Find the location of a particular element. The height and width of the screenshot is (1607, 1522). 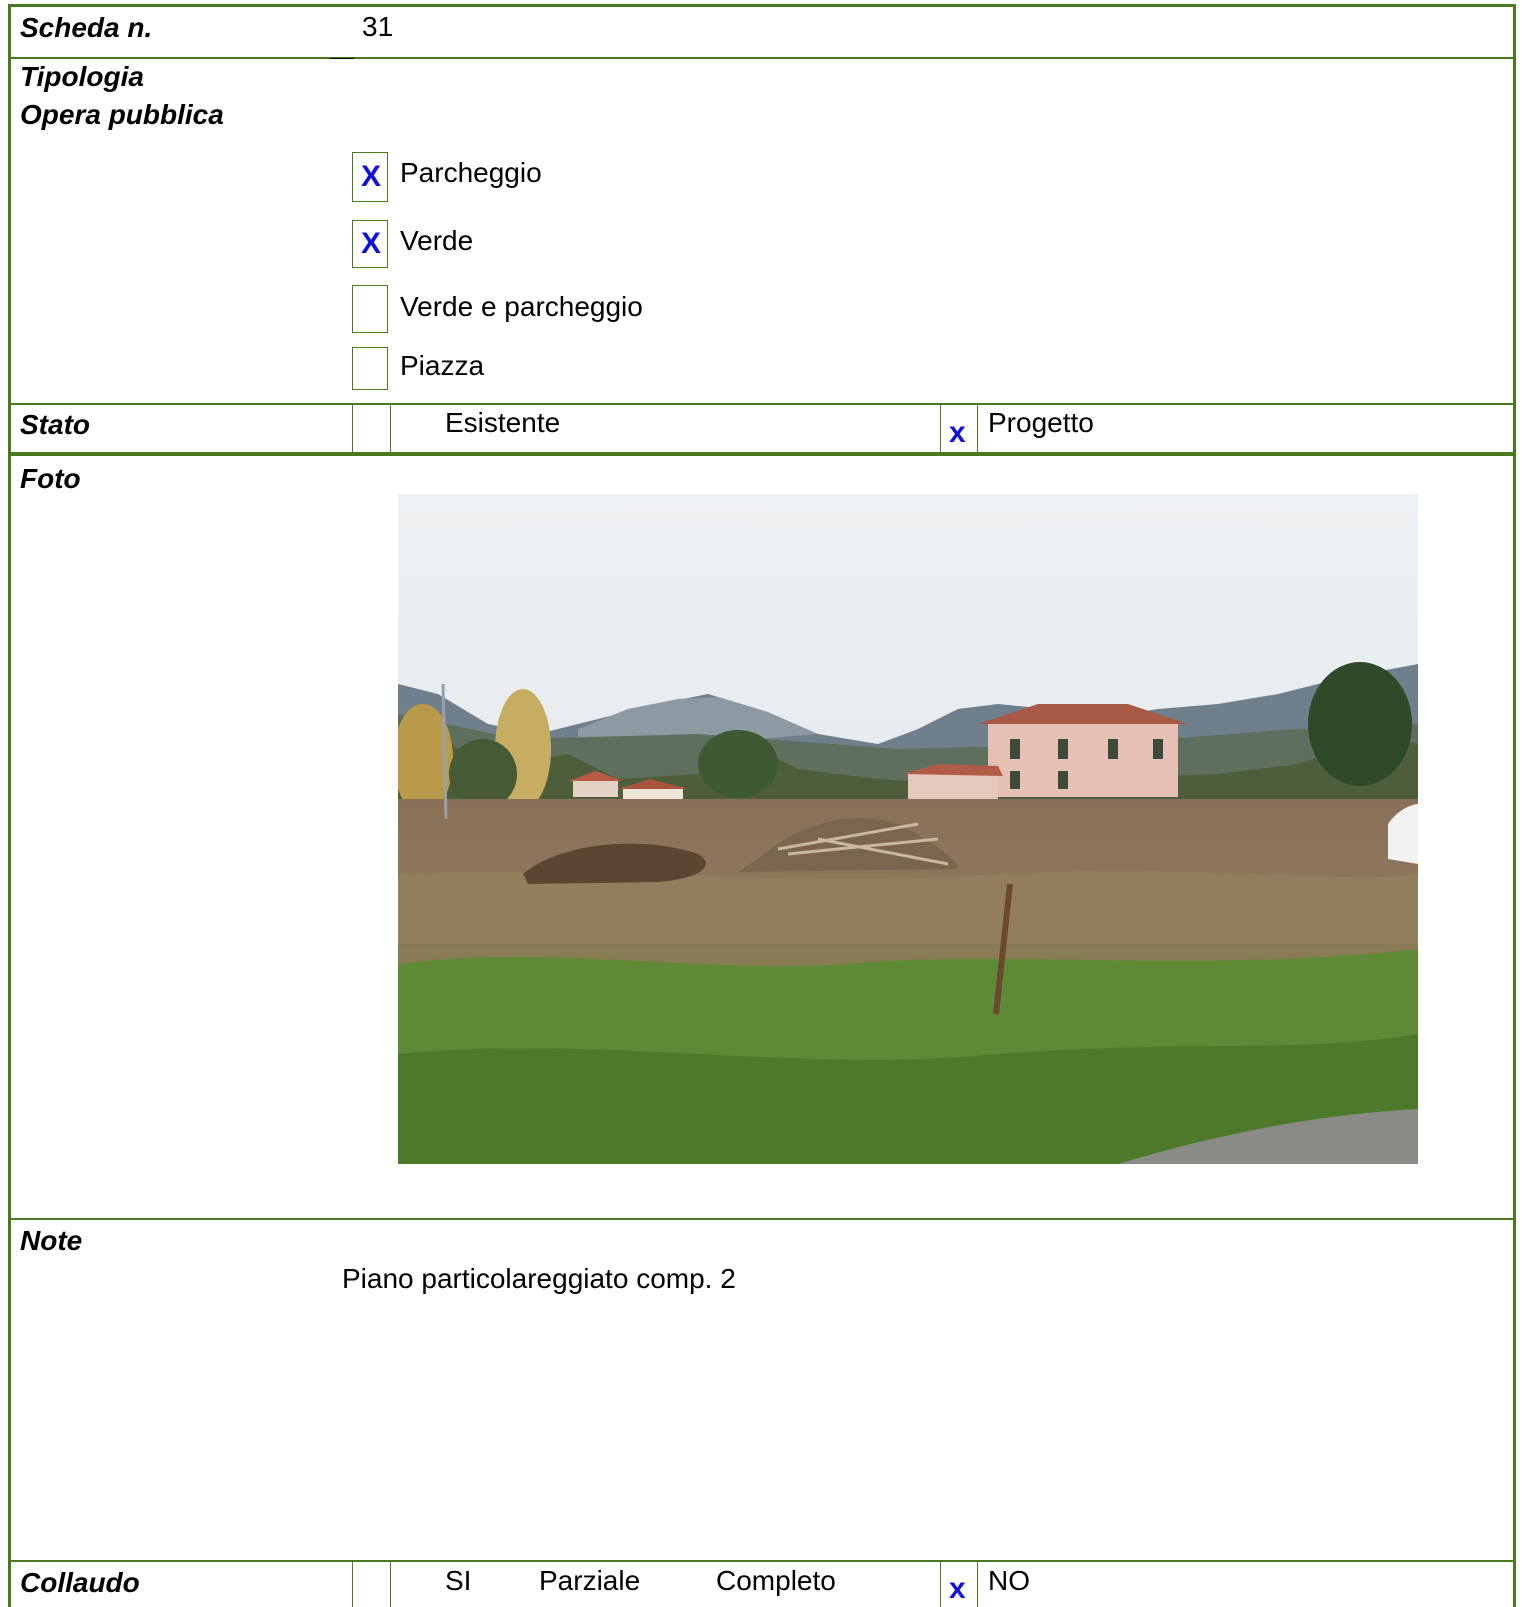

option-si-label: SI is located at coordinates (458, 1580).